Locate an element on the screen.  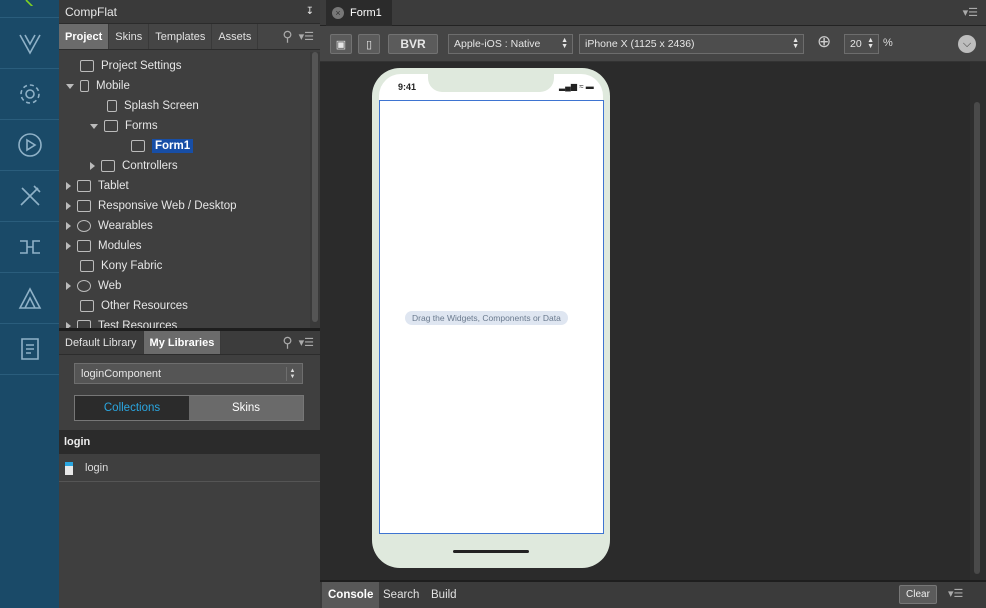
chevron-down-icon: ⌵ is located at coordinates (967, 44).